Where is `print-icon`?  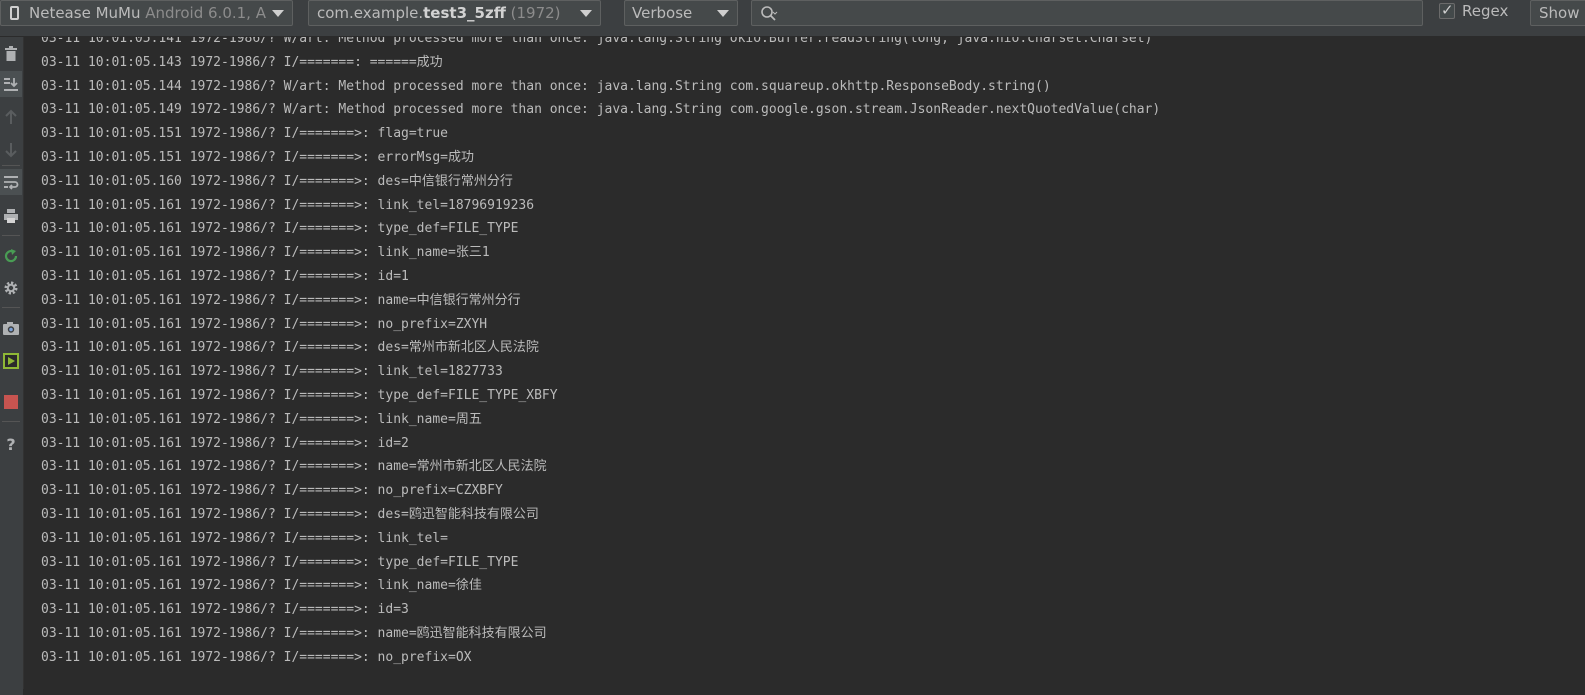 print-icon is located at coordinates (11, 216).